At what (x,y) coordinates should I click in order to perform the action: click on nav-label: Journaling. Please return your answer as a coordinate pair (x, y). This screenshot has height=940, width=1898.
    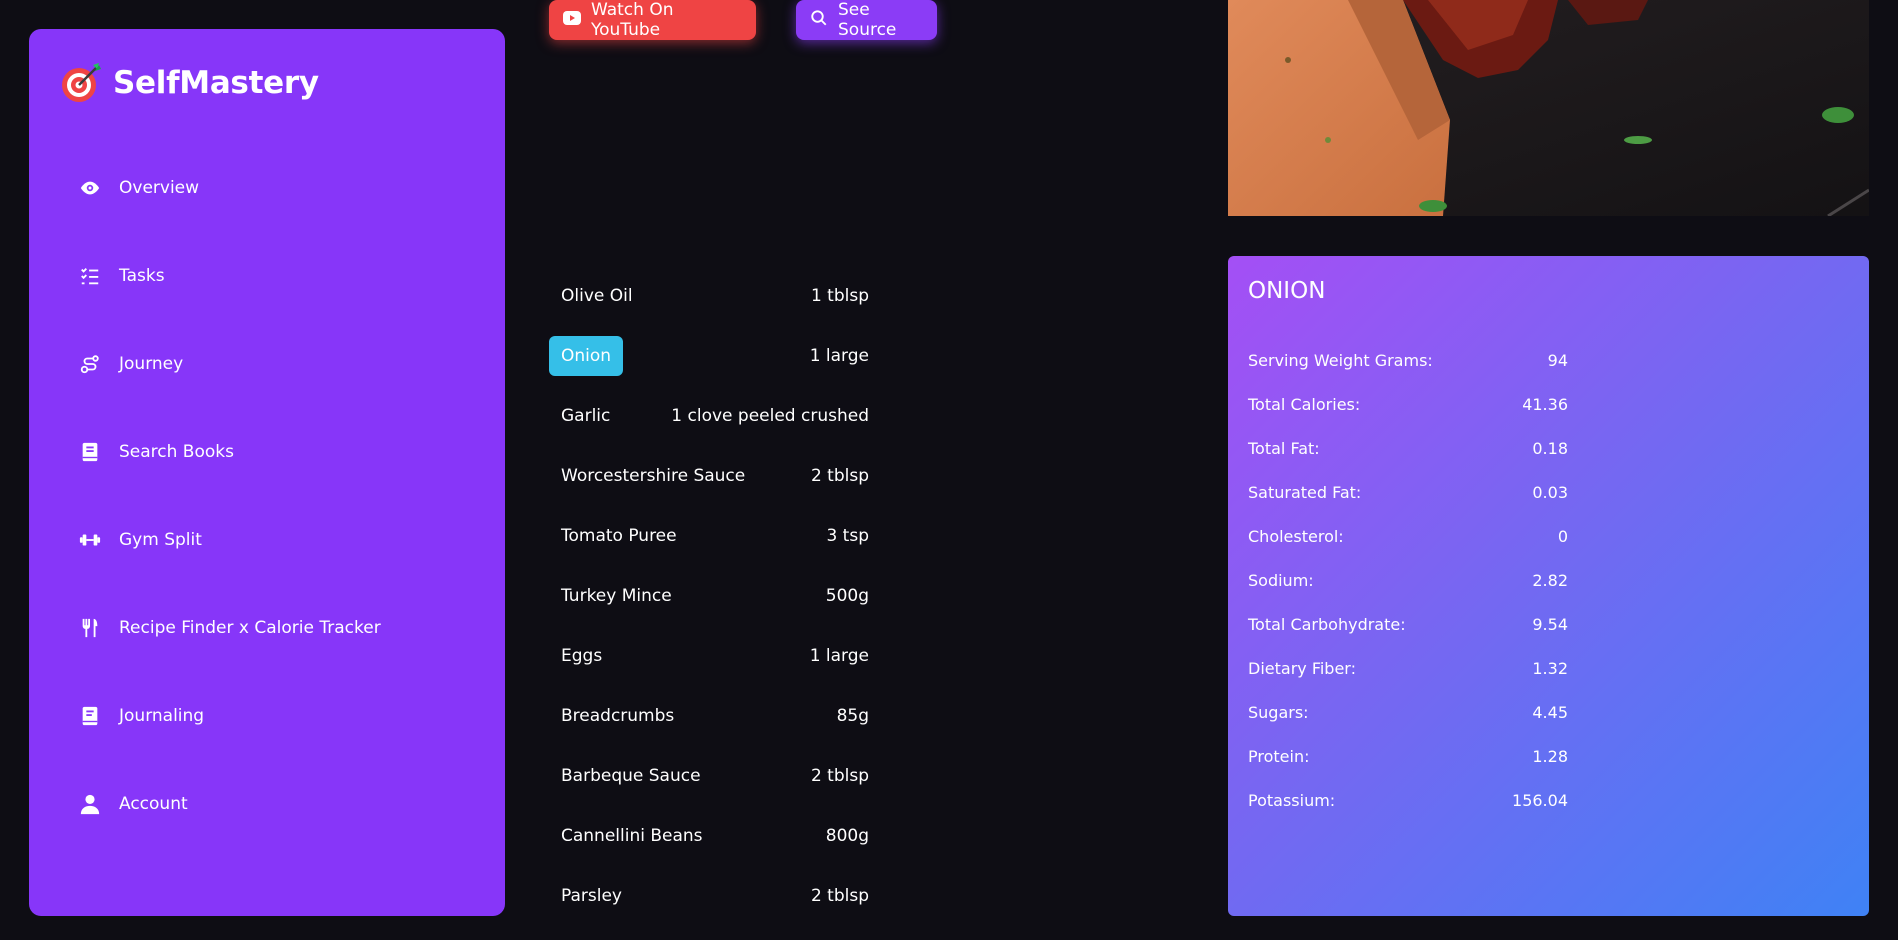
    Looking at the image, I should click on (162, 716).